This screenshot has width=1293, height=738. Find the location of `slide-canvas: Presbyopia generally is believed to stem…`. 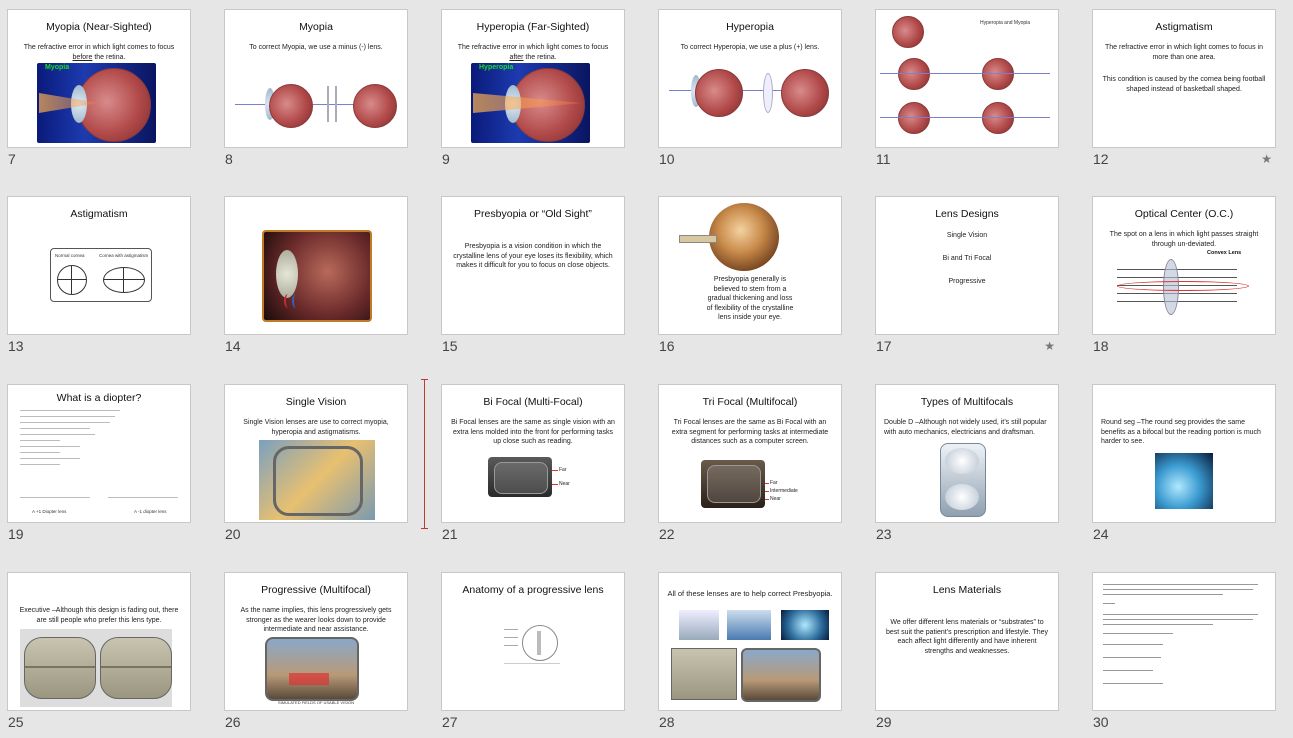

slide-canvas: Presbyopia generally is believed to stem… is located at coordinates (750, 265).